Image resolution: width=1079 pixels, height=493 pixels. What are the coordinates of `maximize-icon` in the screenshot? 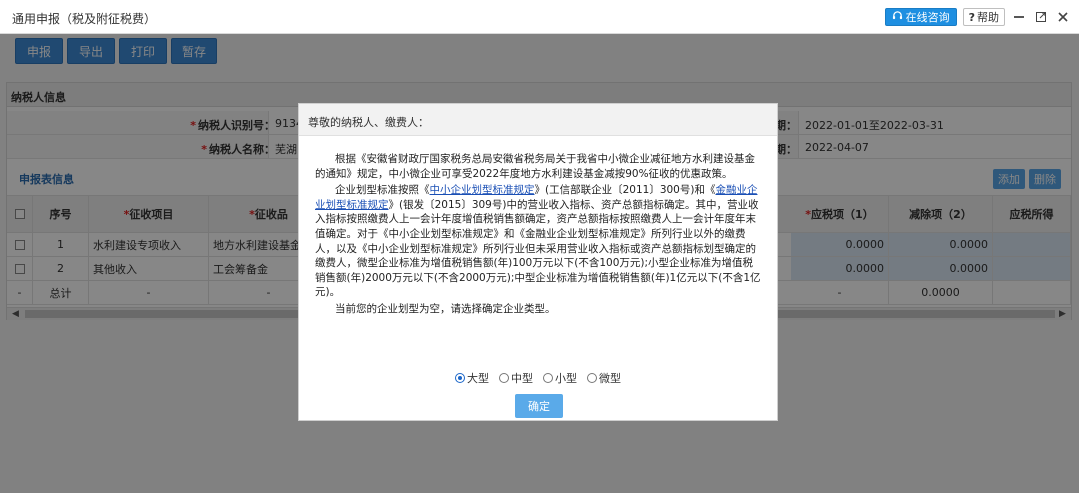 It's located at (1041, 17).